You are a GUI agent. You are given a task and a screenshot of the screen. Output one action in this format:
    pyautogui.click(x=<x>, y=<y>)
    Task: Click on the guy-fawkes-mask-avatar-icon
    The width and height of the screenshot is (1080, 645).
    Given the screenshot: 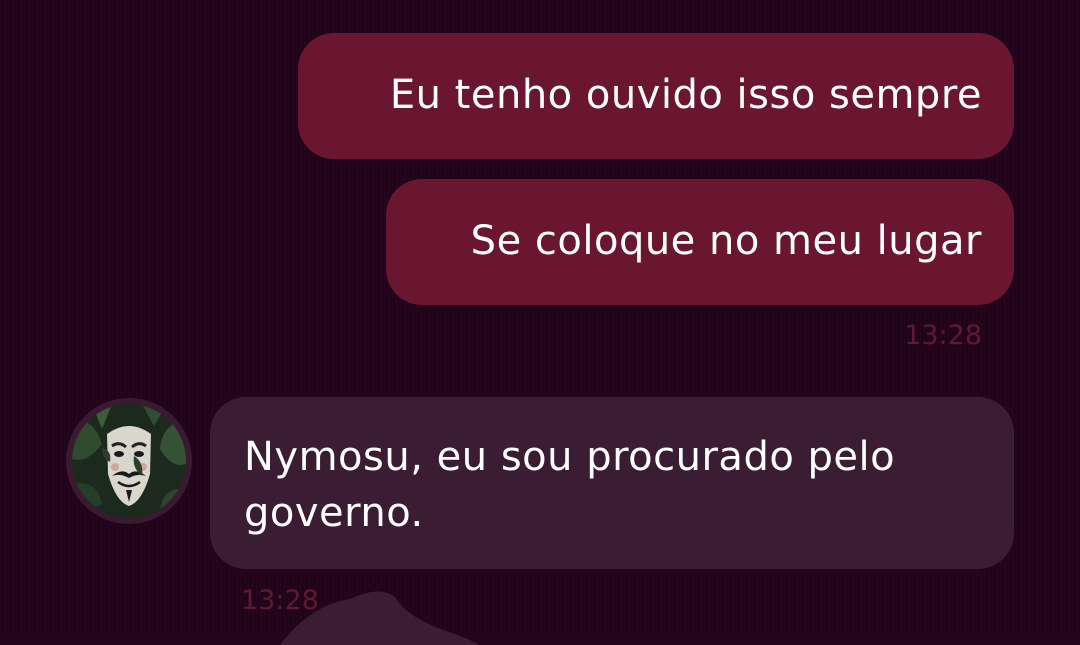 What is the action you would take?
    pyautogui.click(x=129, y=461)
    